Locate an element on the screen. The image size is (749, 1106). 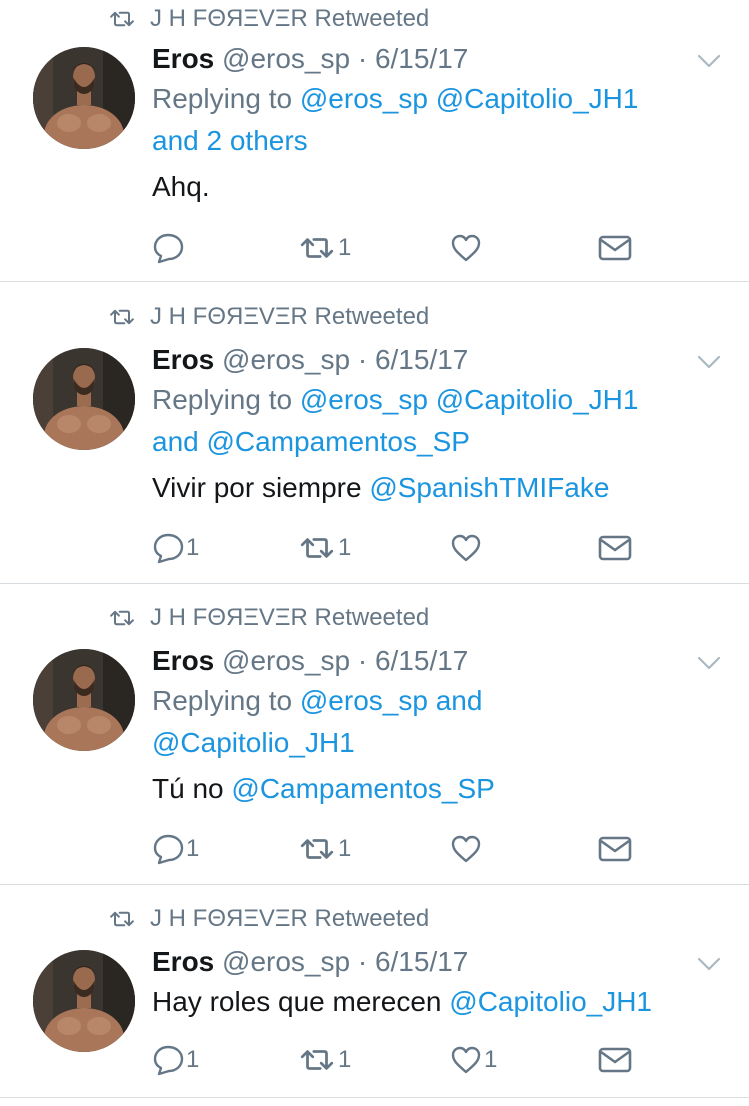
tweet-text: Vivir por siempre @SpanishTMIFake is located at coordinates (430, 488).